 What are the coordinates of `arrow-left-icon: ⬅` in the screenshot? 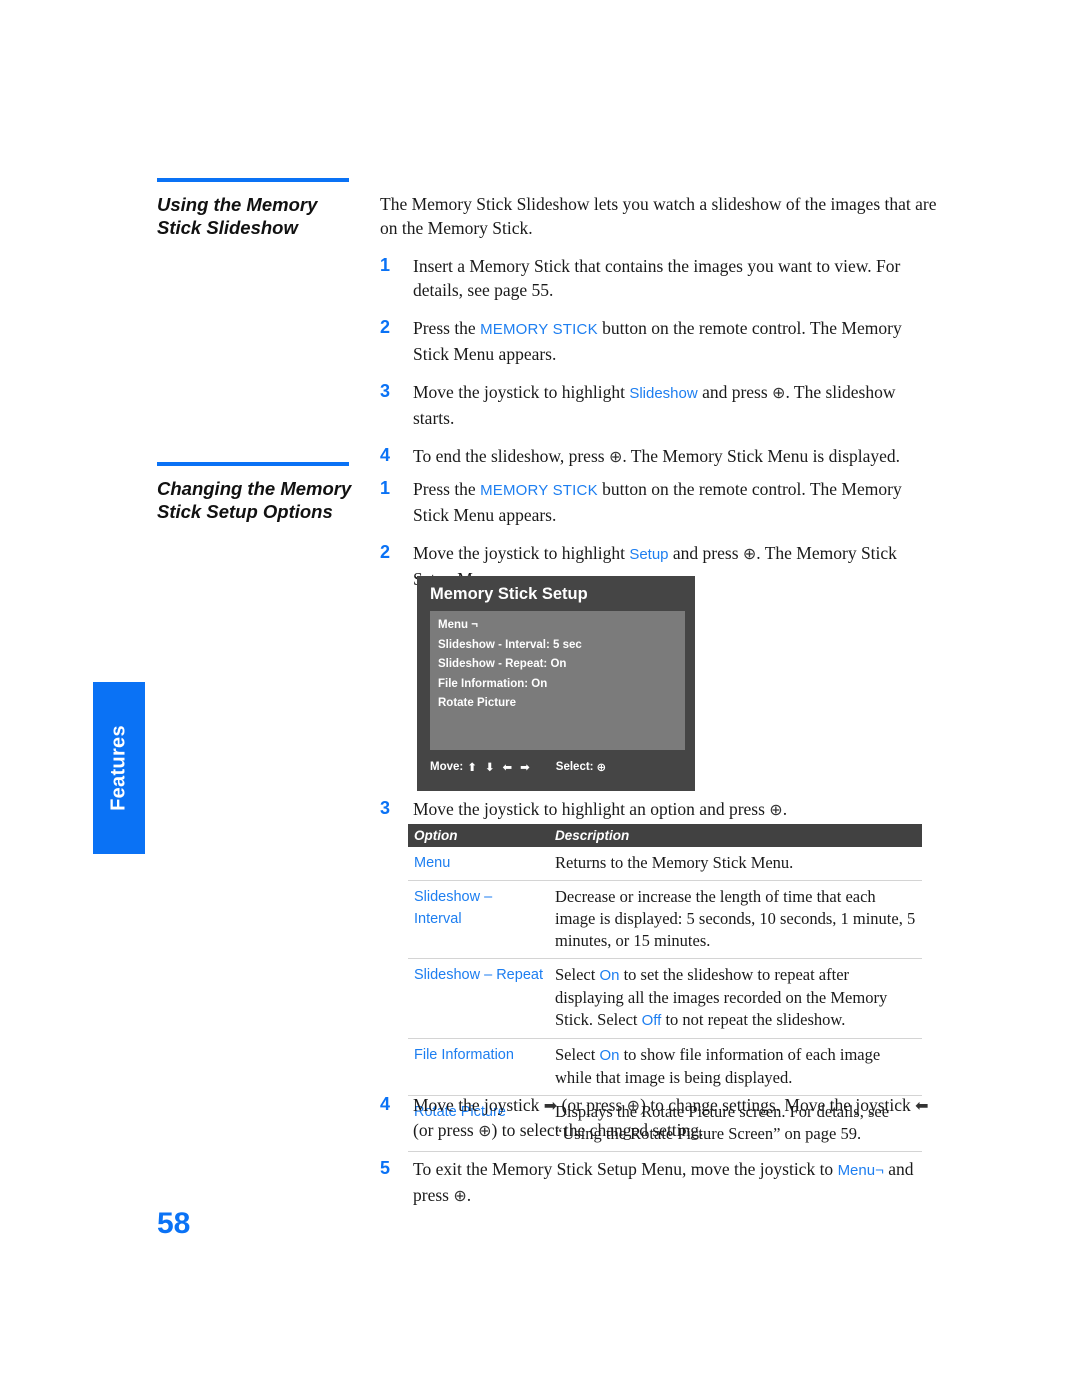 It's located at (922, 1105).